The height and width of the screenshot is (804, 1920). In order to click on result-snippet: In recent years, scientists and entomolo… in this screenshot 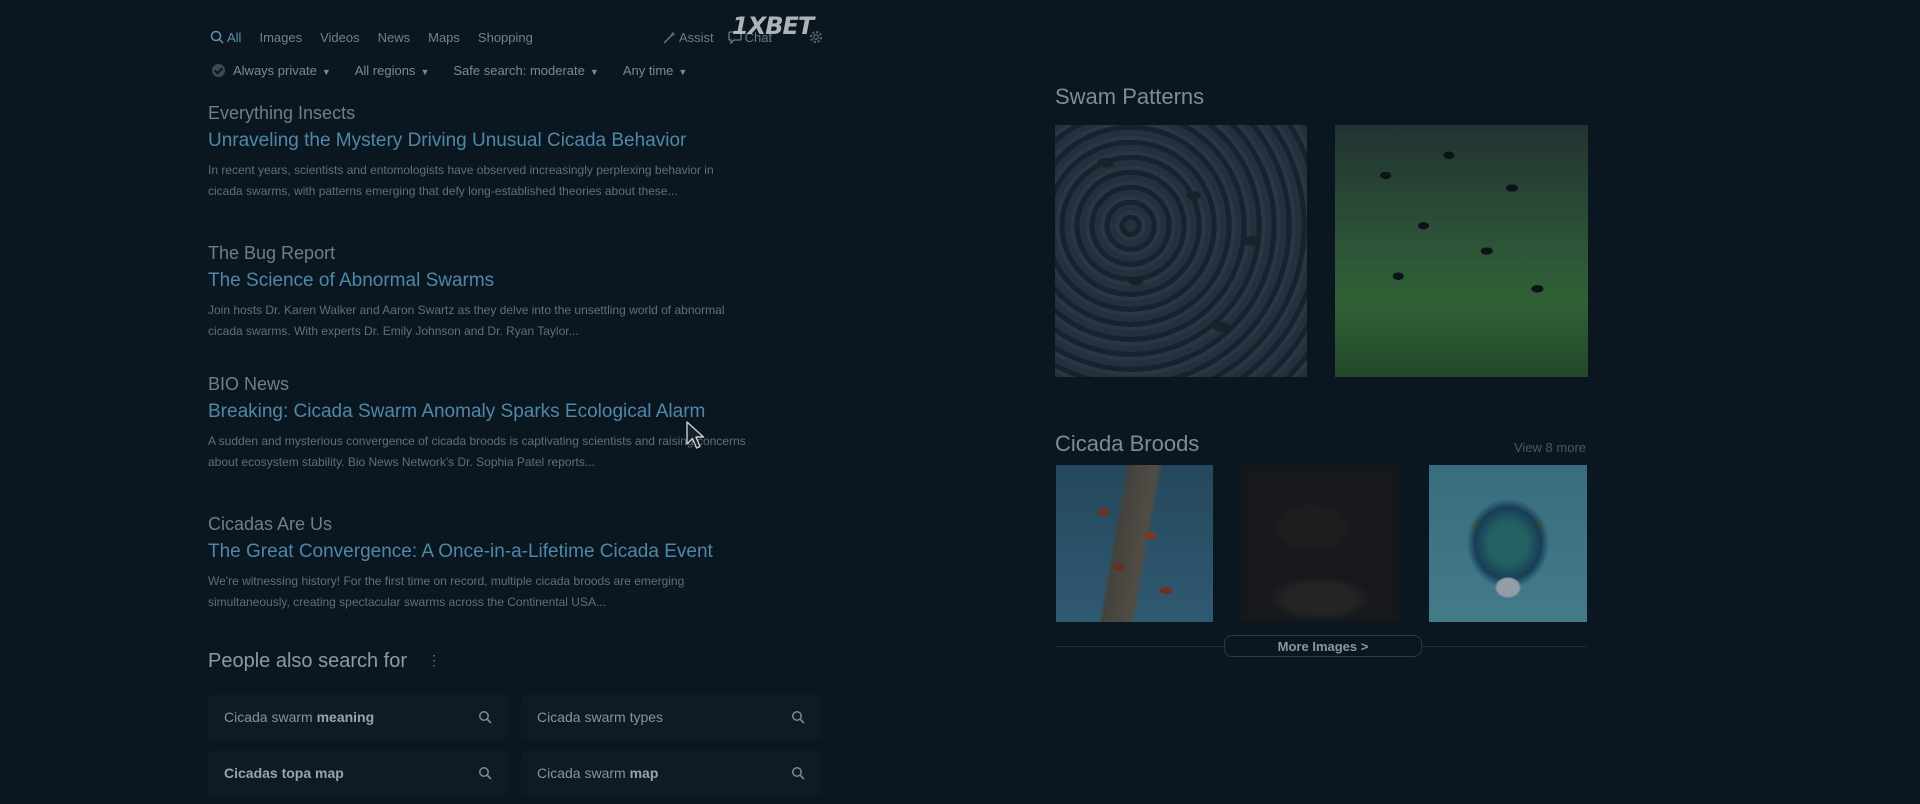, I will do `click(461, 180)`.